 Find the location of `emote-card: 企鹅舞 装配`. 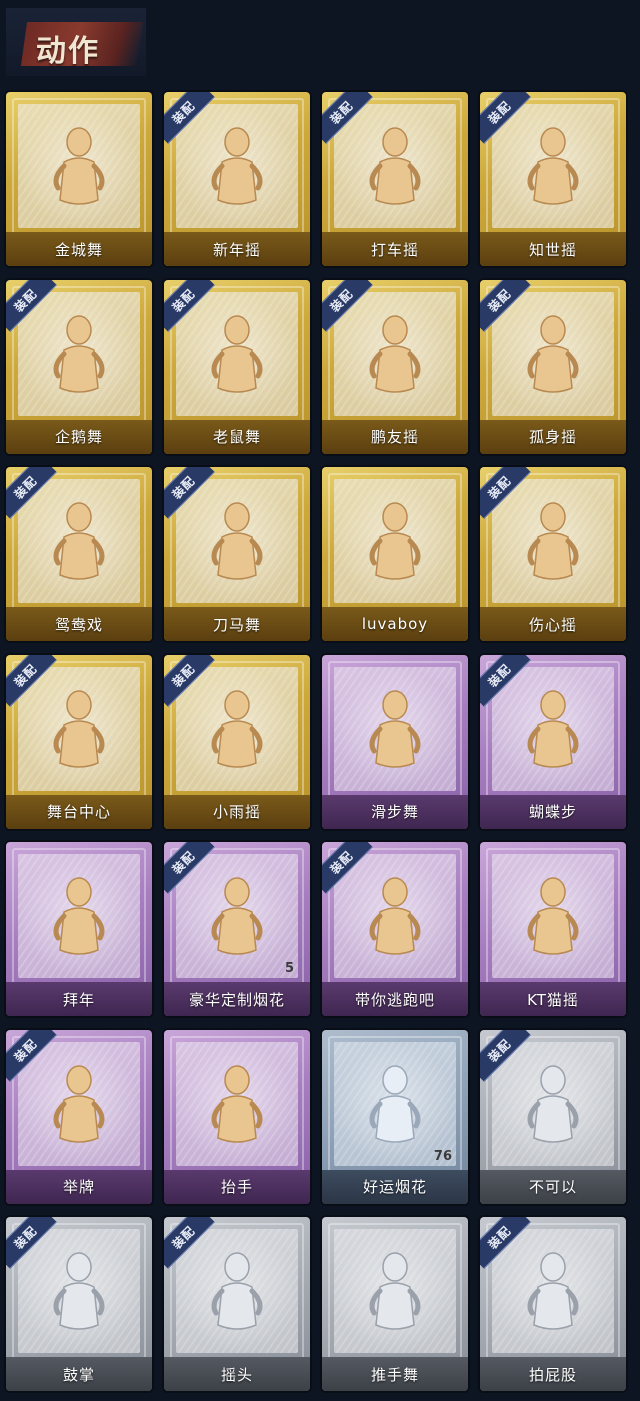

emote-card: 企鹅舞 装配 is located at coordinates (79, 366).